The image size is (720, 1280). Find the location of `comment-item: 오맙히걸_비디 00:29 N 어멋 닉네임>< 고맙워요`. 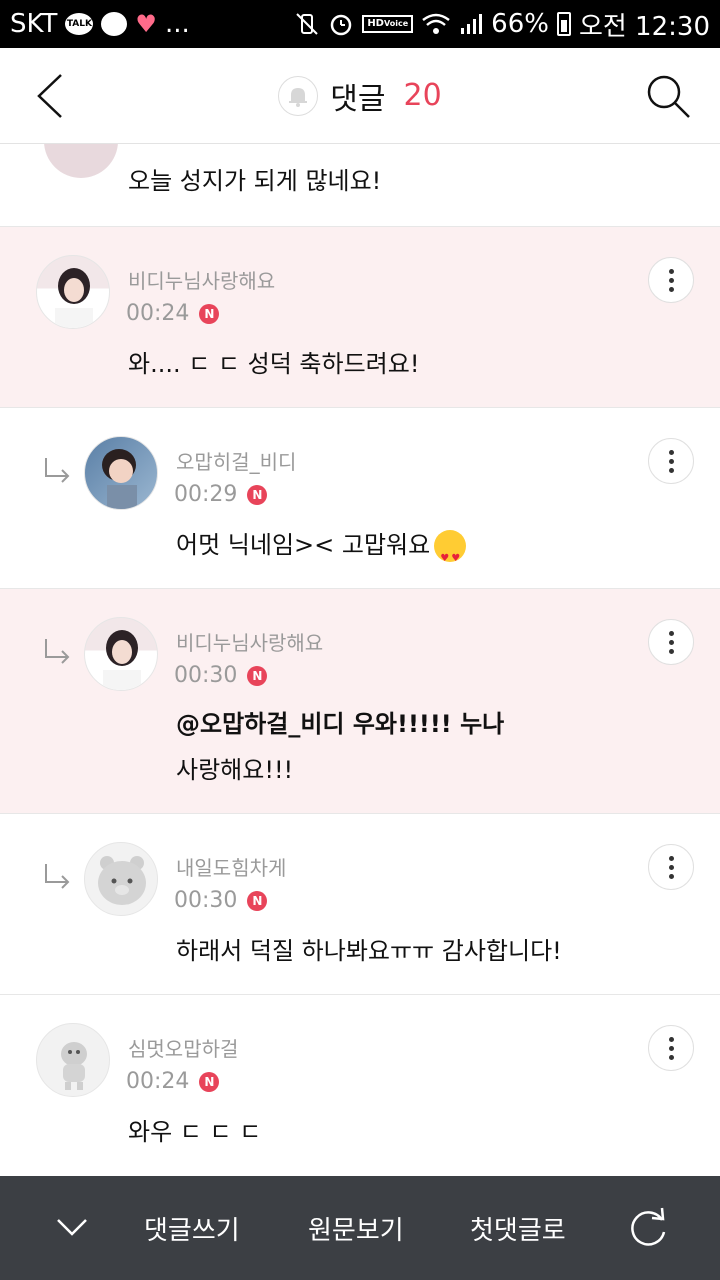

comment-item: 오맙히걸_비디 00:29 N 어멋 닉네임>< 고맙워요 is located at coordinates (360, 498).